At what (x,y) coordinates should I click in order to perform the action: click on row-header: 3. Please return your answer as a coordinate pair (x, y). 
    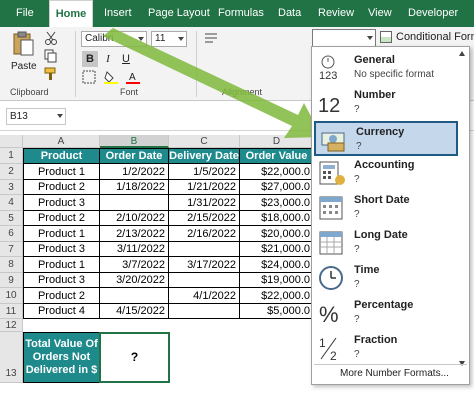
    Looking at the image, I should click on (11, 187).